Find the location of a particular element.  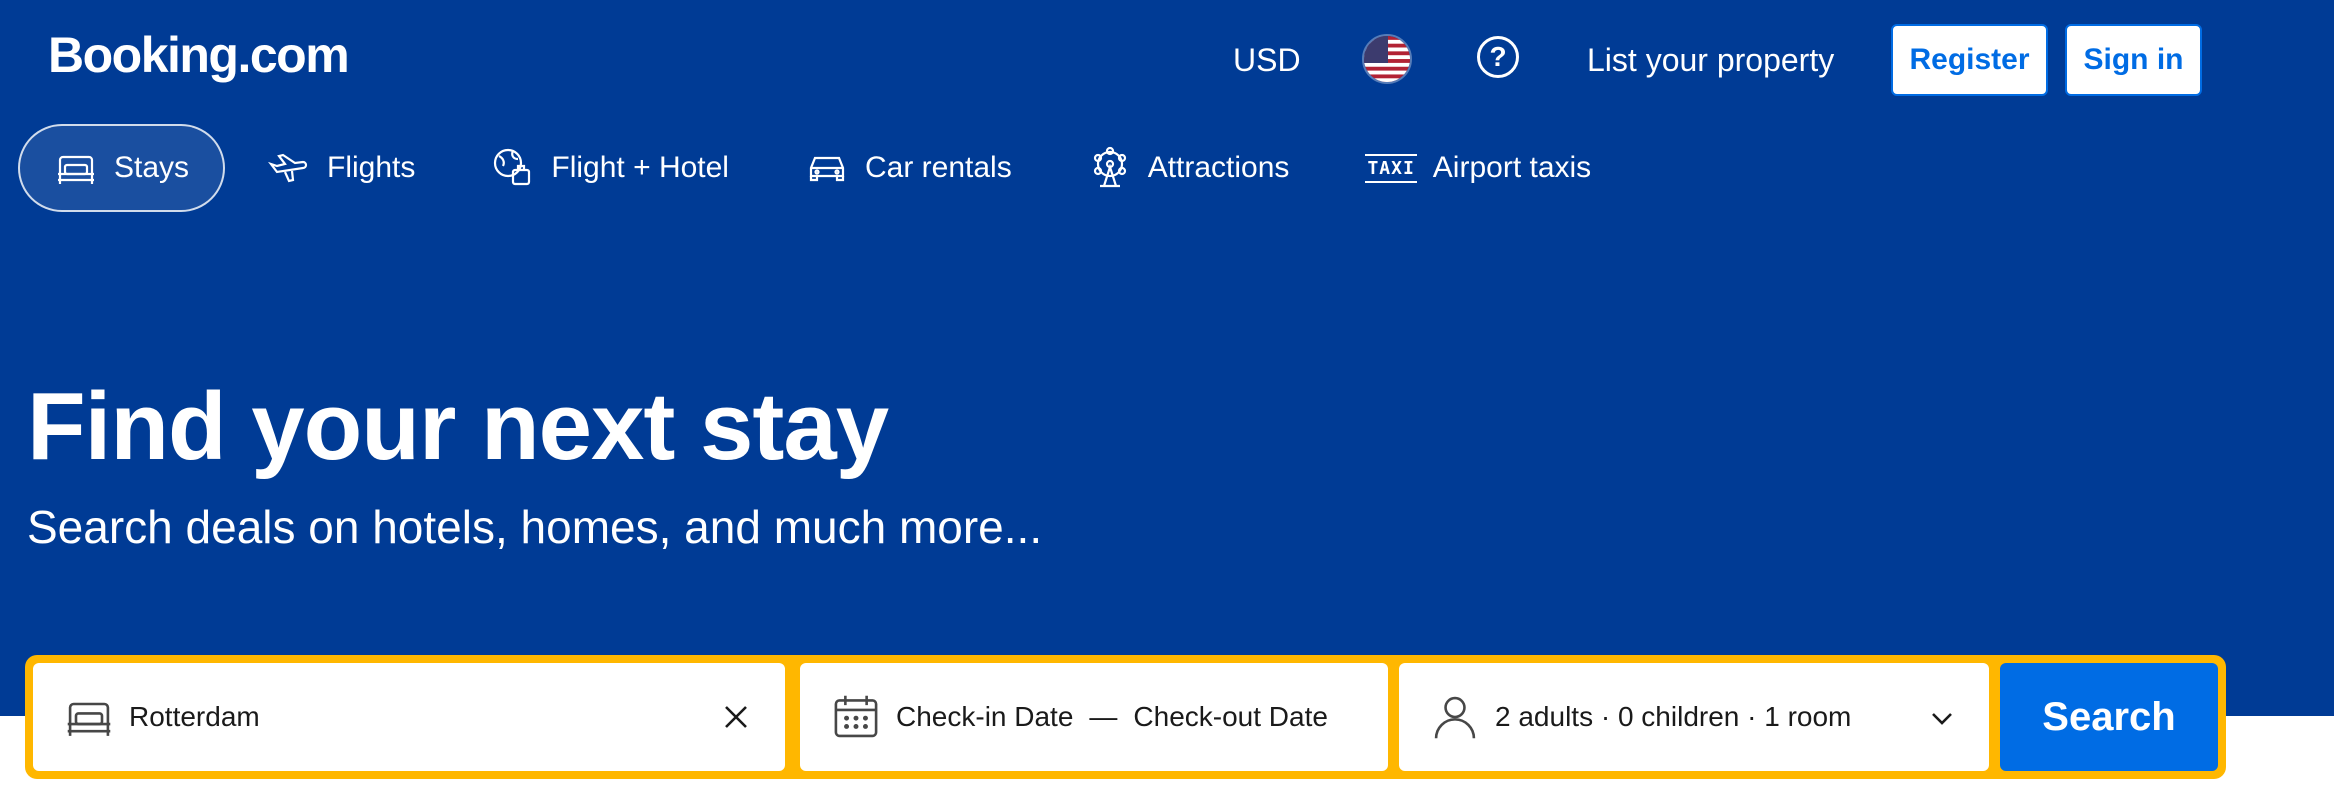

occupancy-field: 2 adults · 0 children · 1 room is located at coordinates (1694, 717).